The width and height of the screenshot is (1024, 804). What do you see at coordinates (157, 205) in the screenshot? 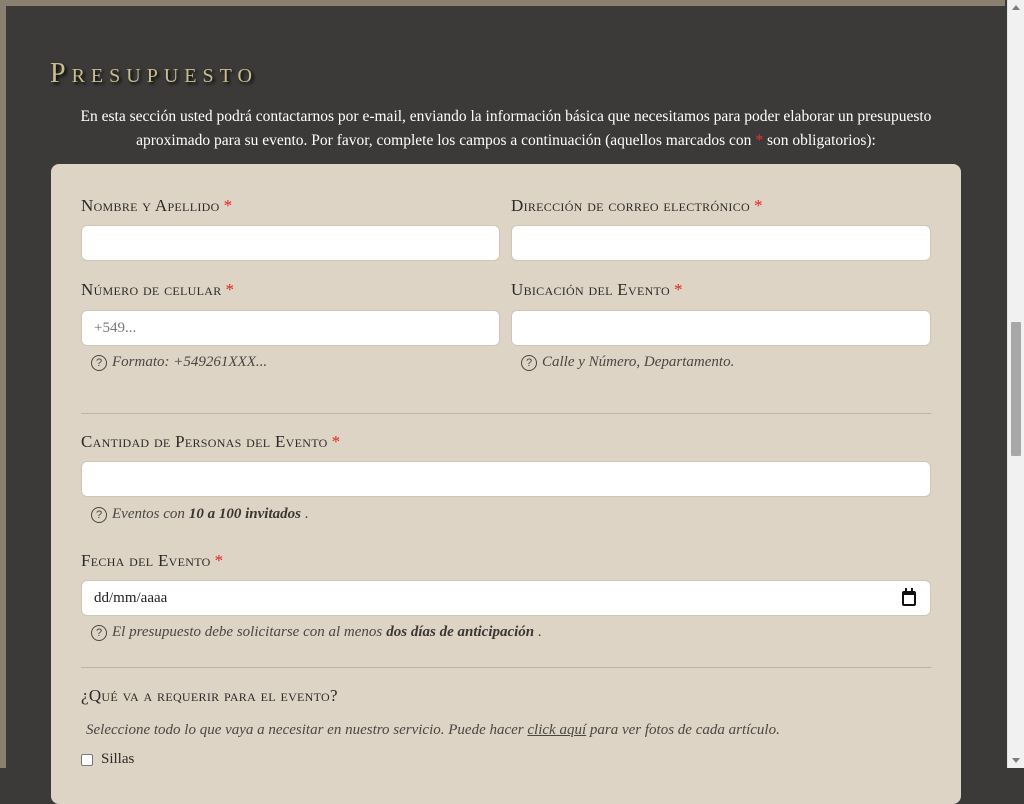
I see `name-label: Nombre y Apellido *` at bounding box center [157, 205].